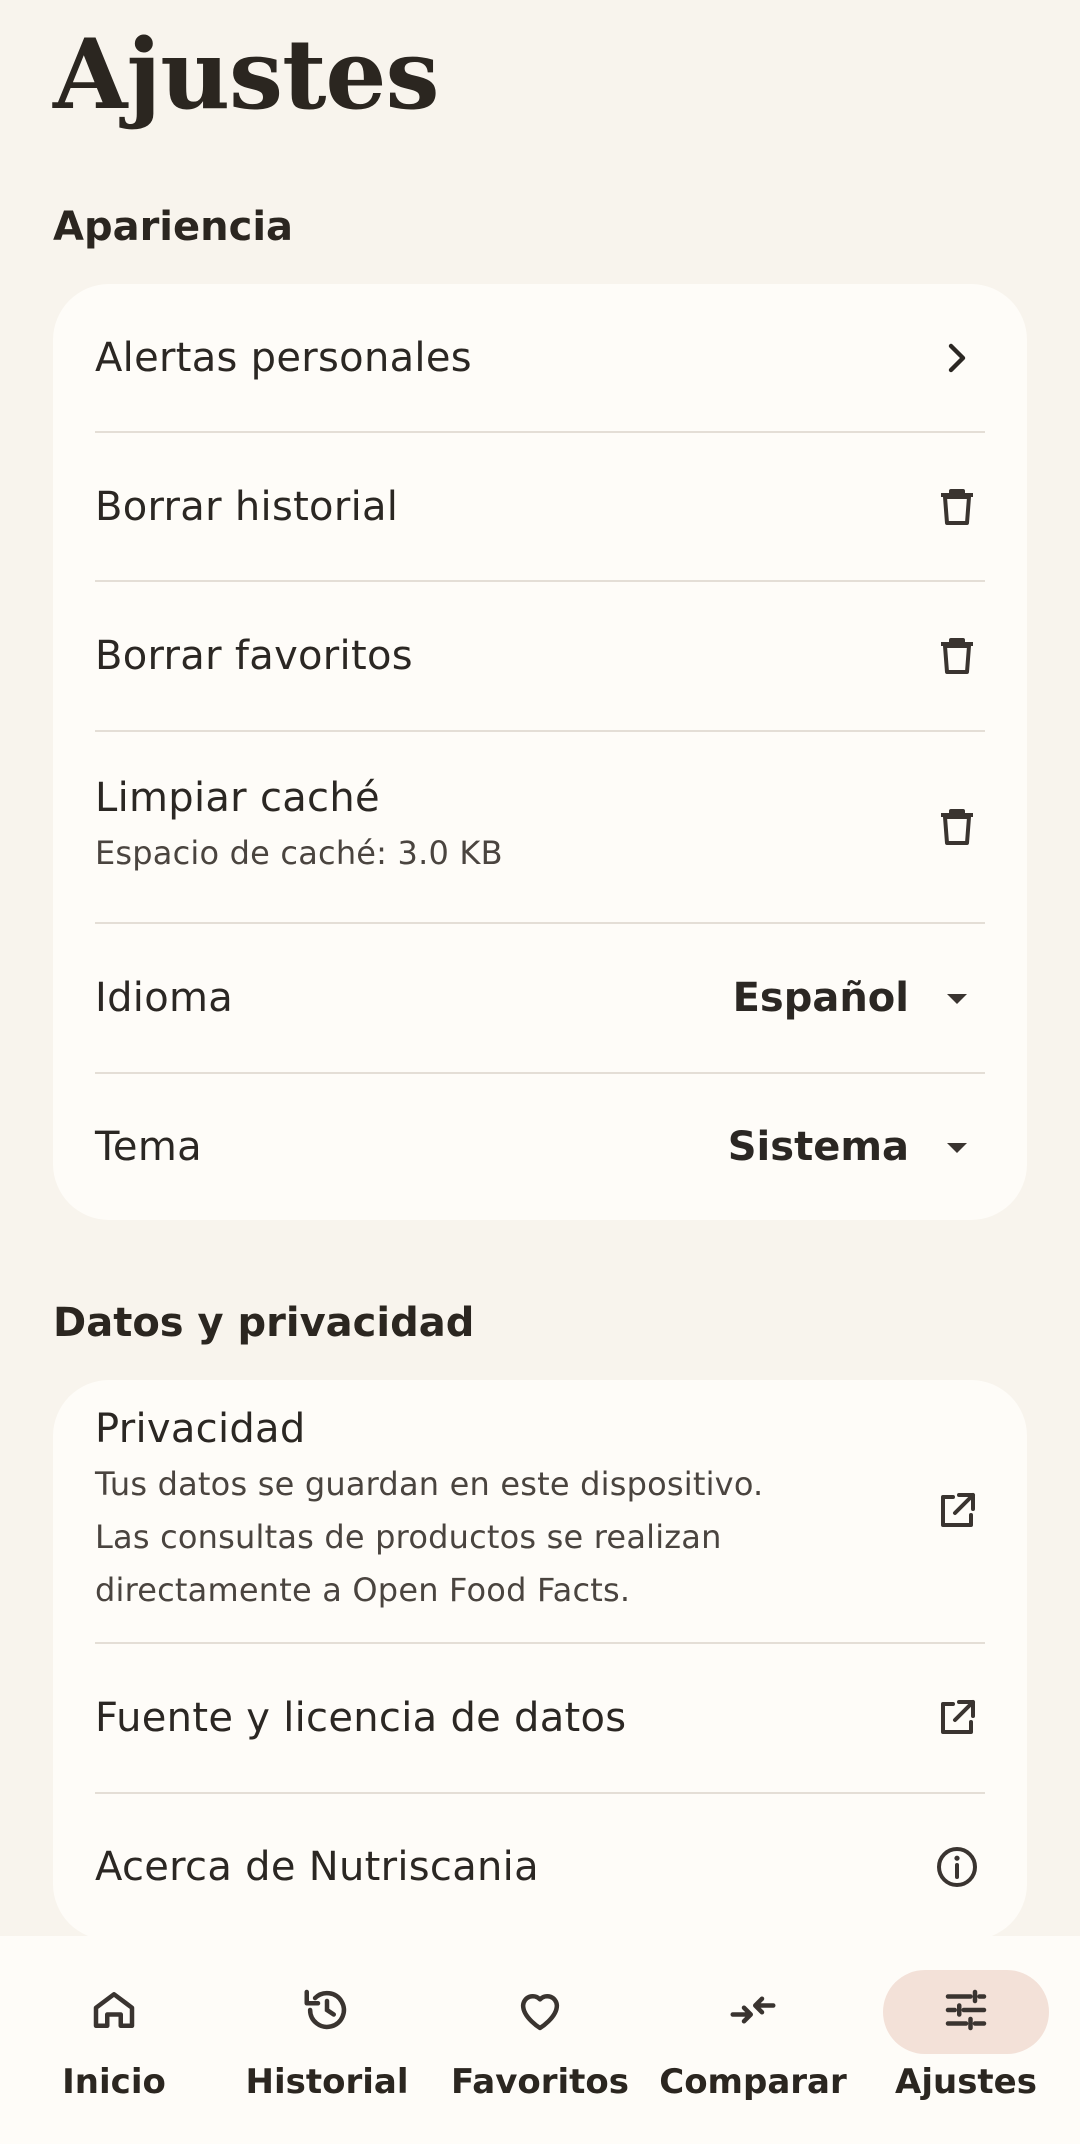 Image resolution: width=1080 pixels, height=2144 pixels. Describe the element at coordinates (540, 827) in the screenshot. I see `clear-cache-row: Limpiar caché Espacio de caché: 3.0 KB` at that location.